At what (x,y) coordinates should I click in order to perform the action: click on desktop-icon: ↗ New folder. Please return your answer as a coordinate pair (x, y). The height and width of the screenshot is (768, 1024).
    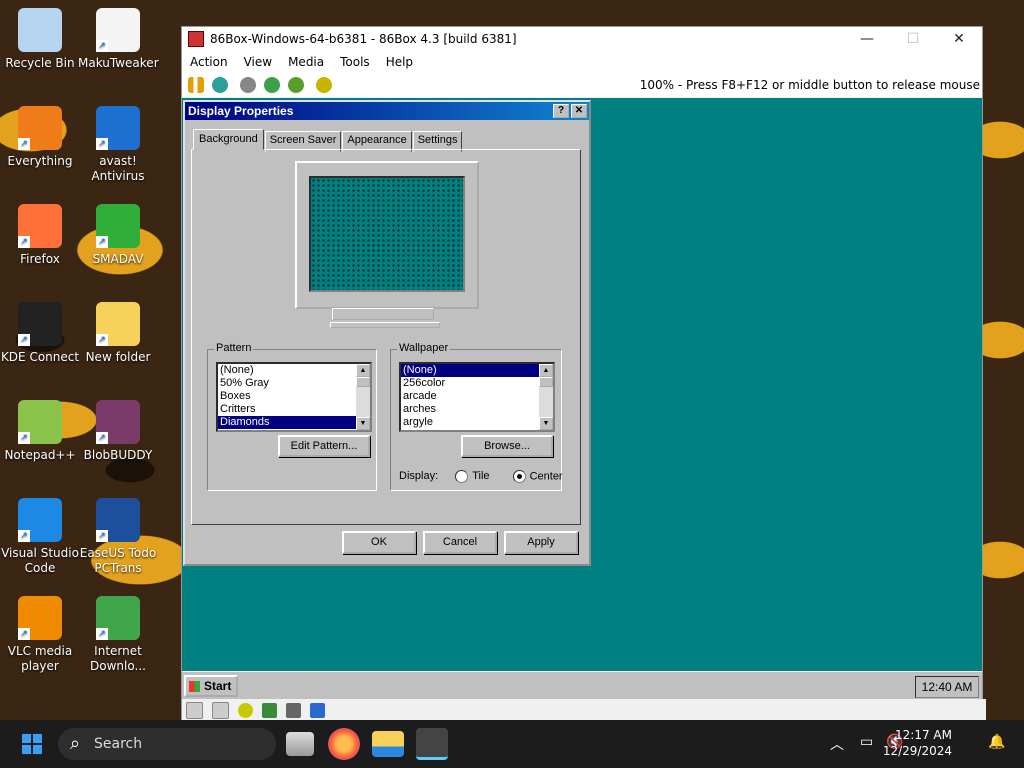
    Looking at the image, I should click on (118, 333).